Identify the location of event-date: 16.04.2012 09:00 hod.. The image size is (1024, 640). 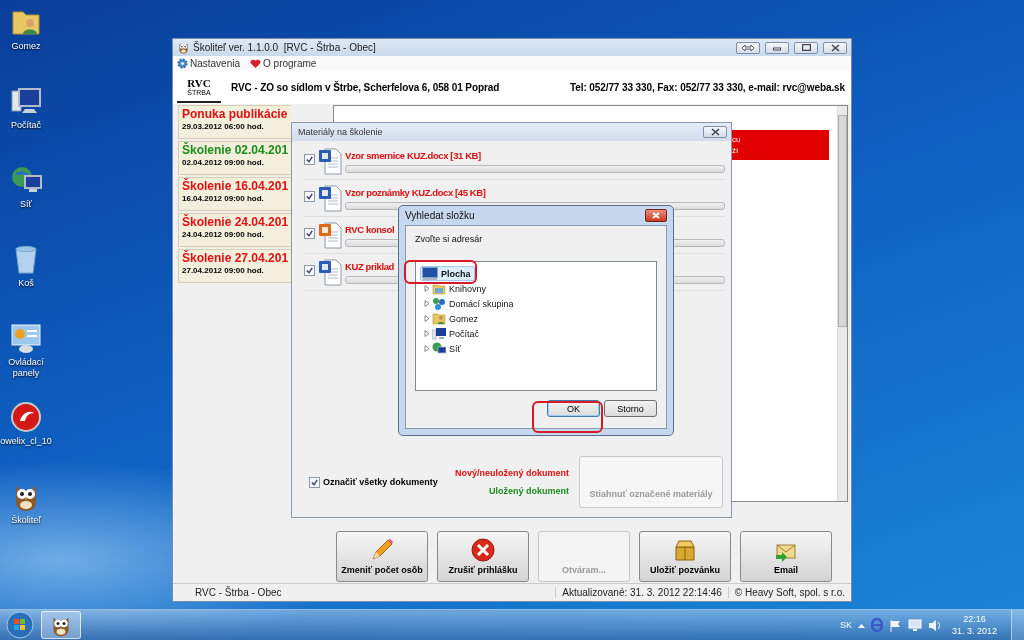
(223, 199).